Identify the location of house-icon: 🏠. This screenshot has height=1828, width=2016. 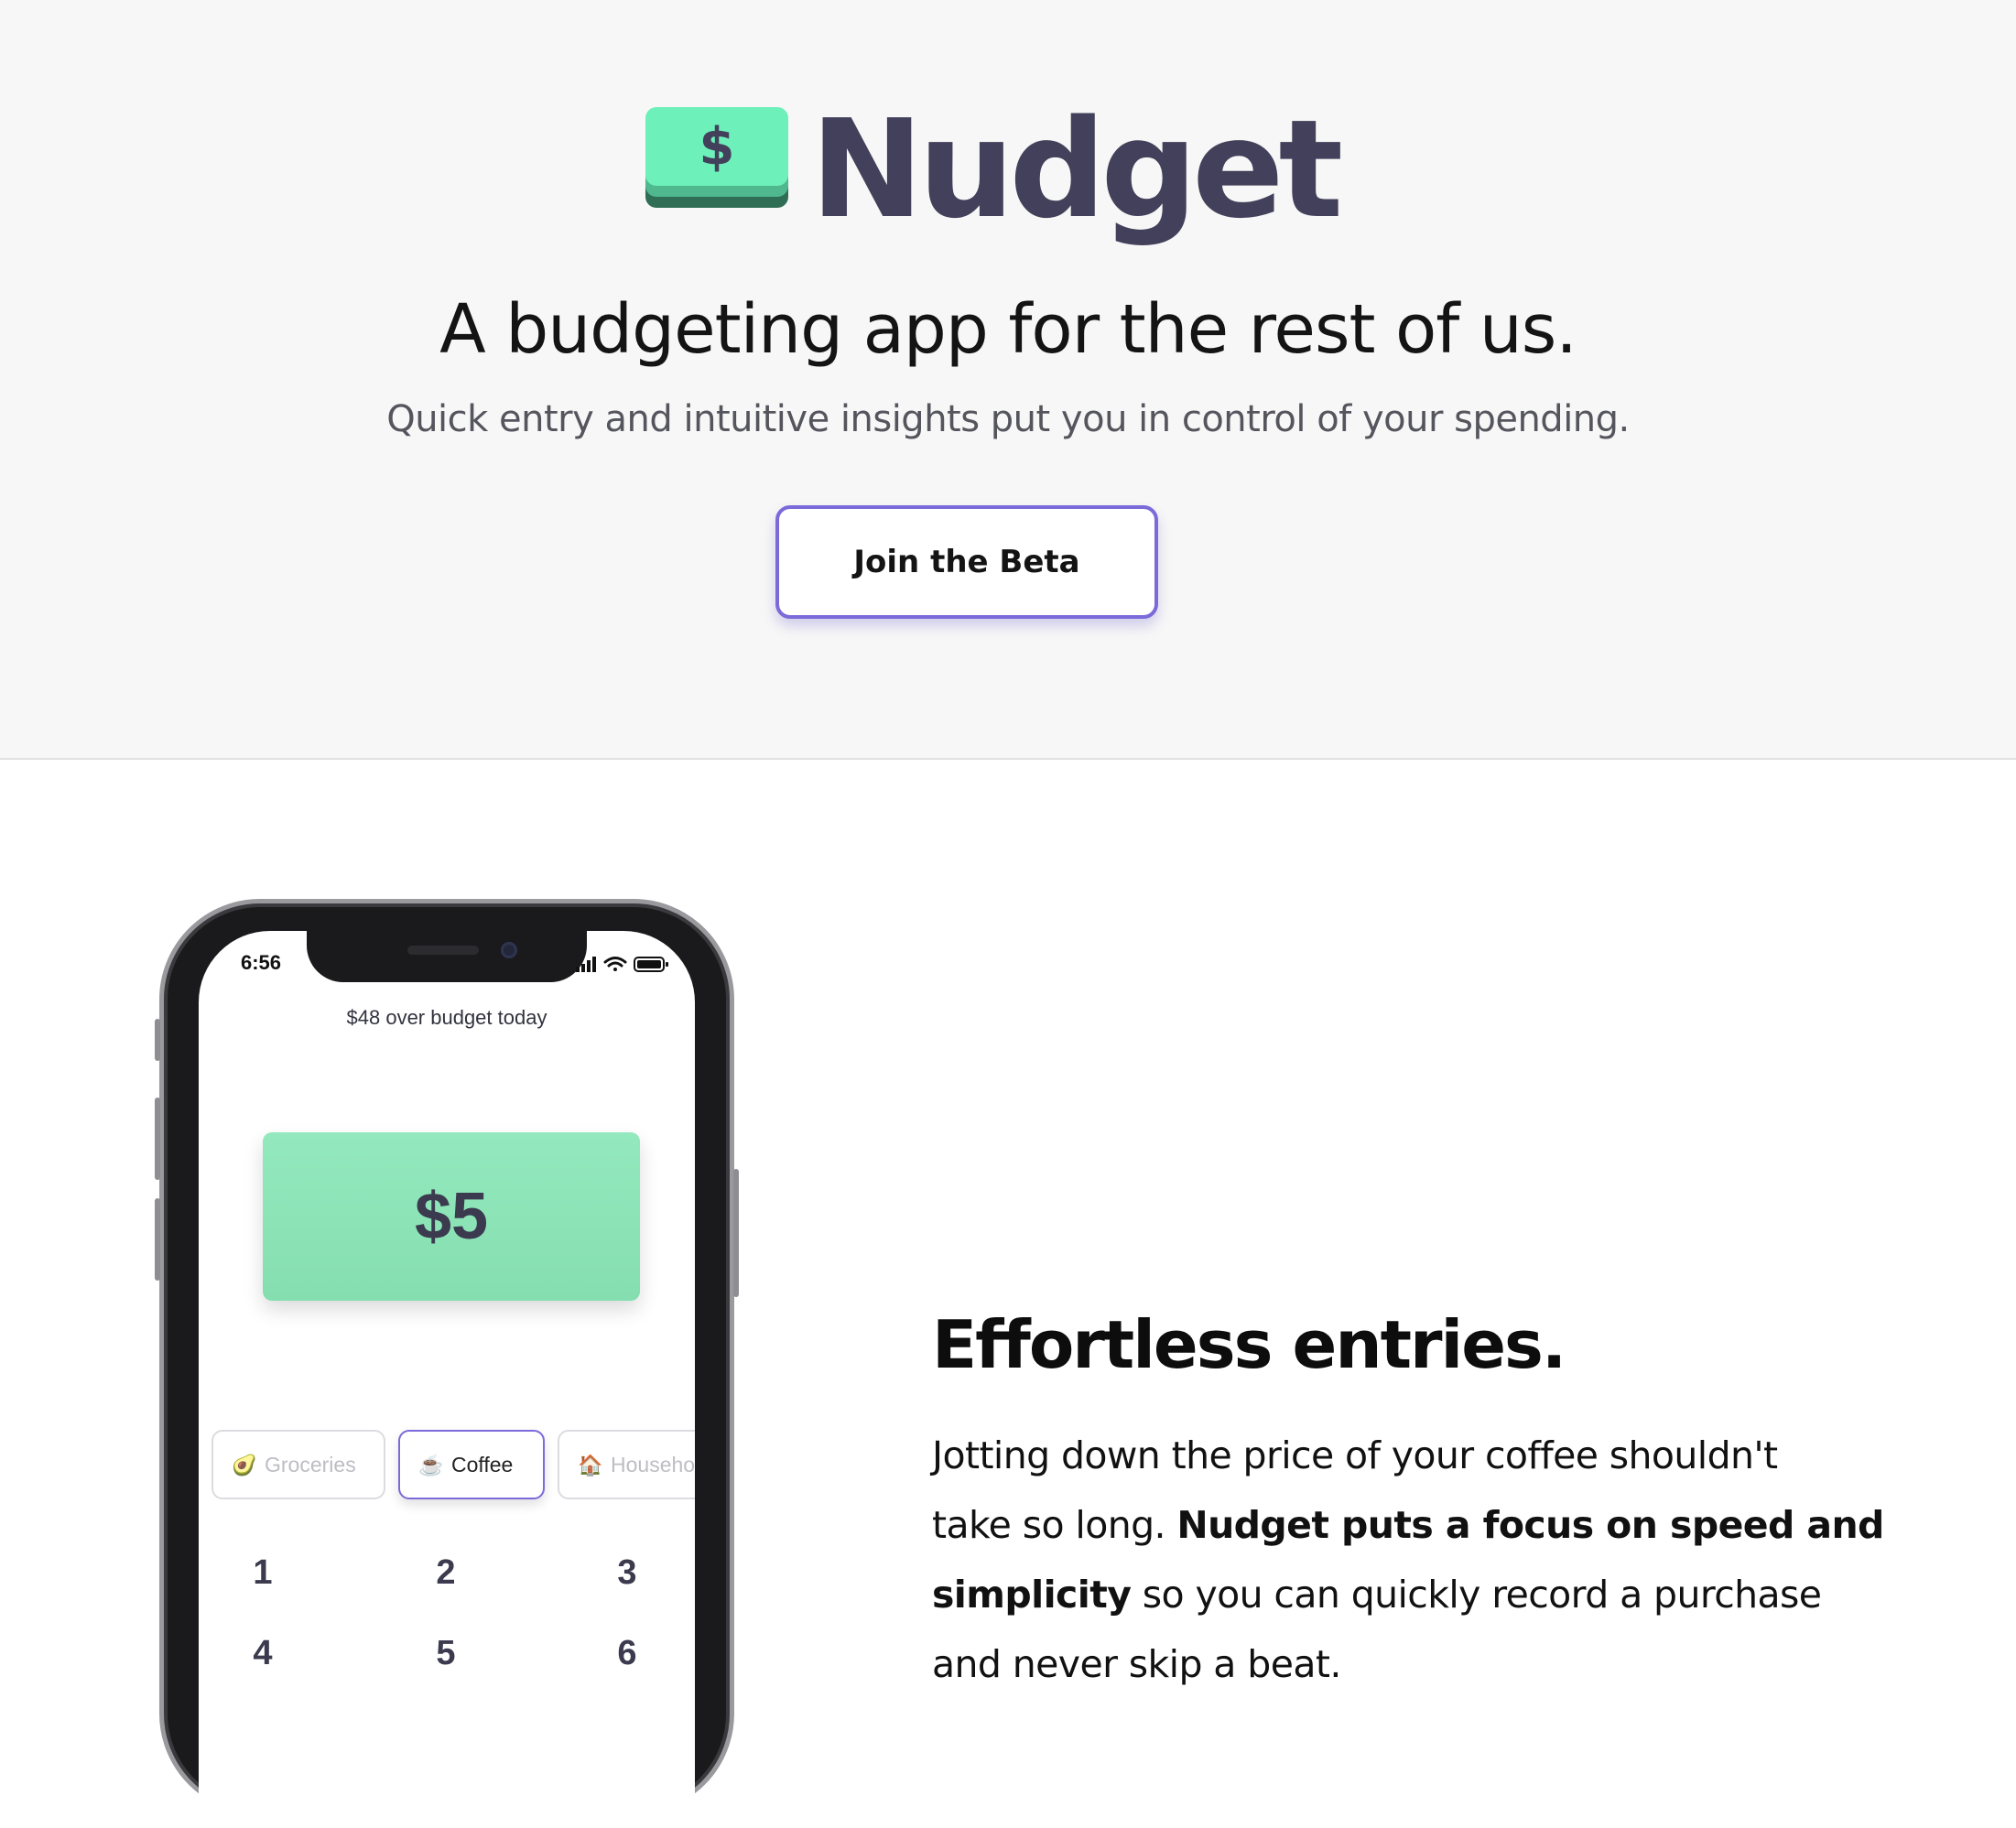
(590, 1465).